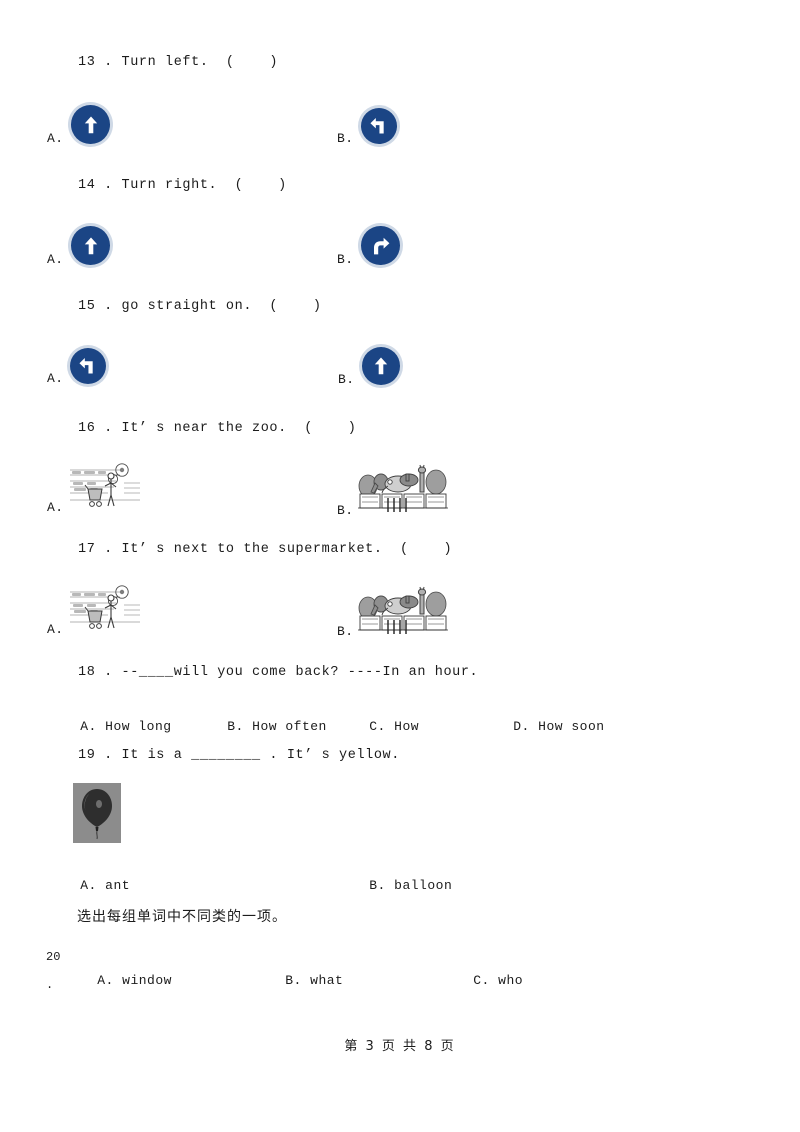  I want to click on question-17-option-b-label: B., so click(345, 631).